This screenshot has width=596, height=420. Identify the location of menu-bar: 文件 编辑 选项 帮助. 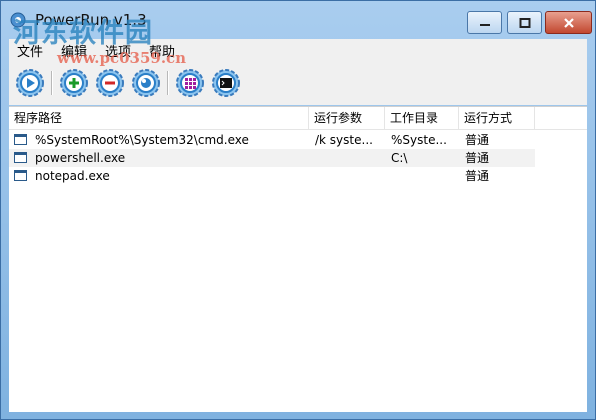
(298, 50).